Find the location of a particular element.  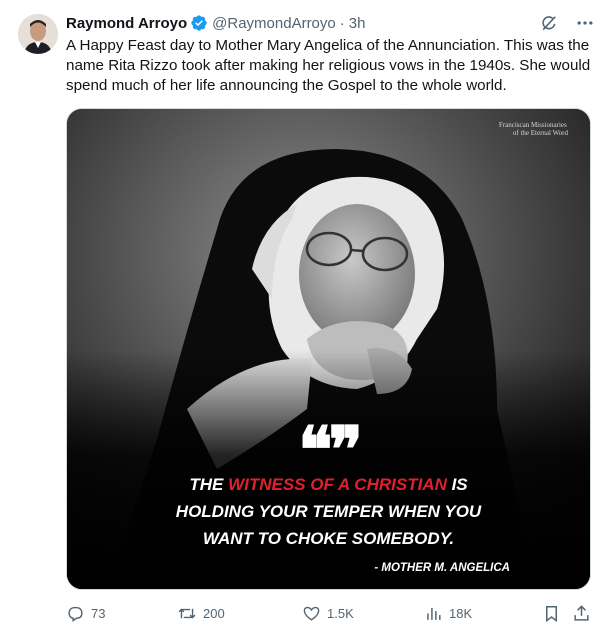

grok-icon is located at coordinates (549, 23).